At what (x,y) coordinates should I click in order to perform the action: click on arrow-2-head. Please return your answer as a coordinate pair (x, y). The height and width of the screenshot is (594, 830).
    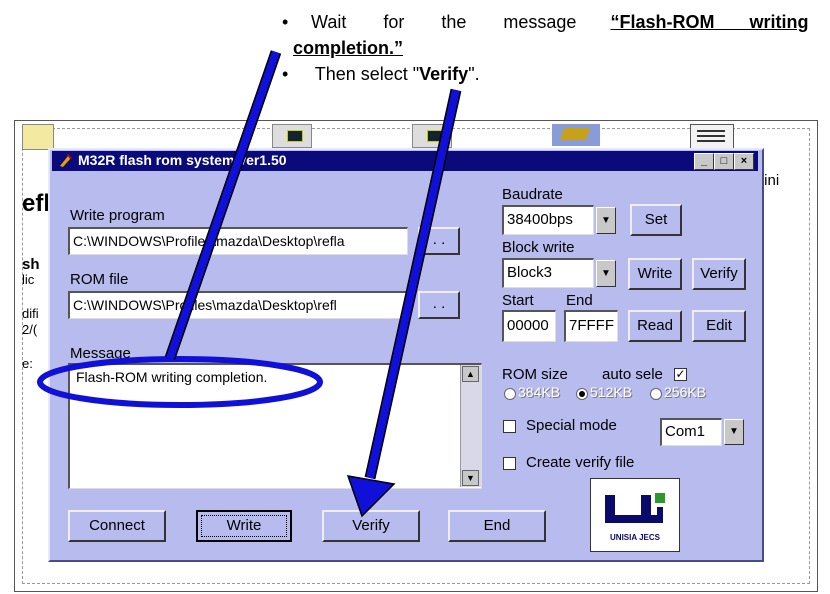
    Looking at the image, I should click on (371, 496).